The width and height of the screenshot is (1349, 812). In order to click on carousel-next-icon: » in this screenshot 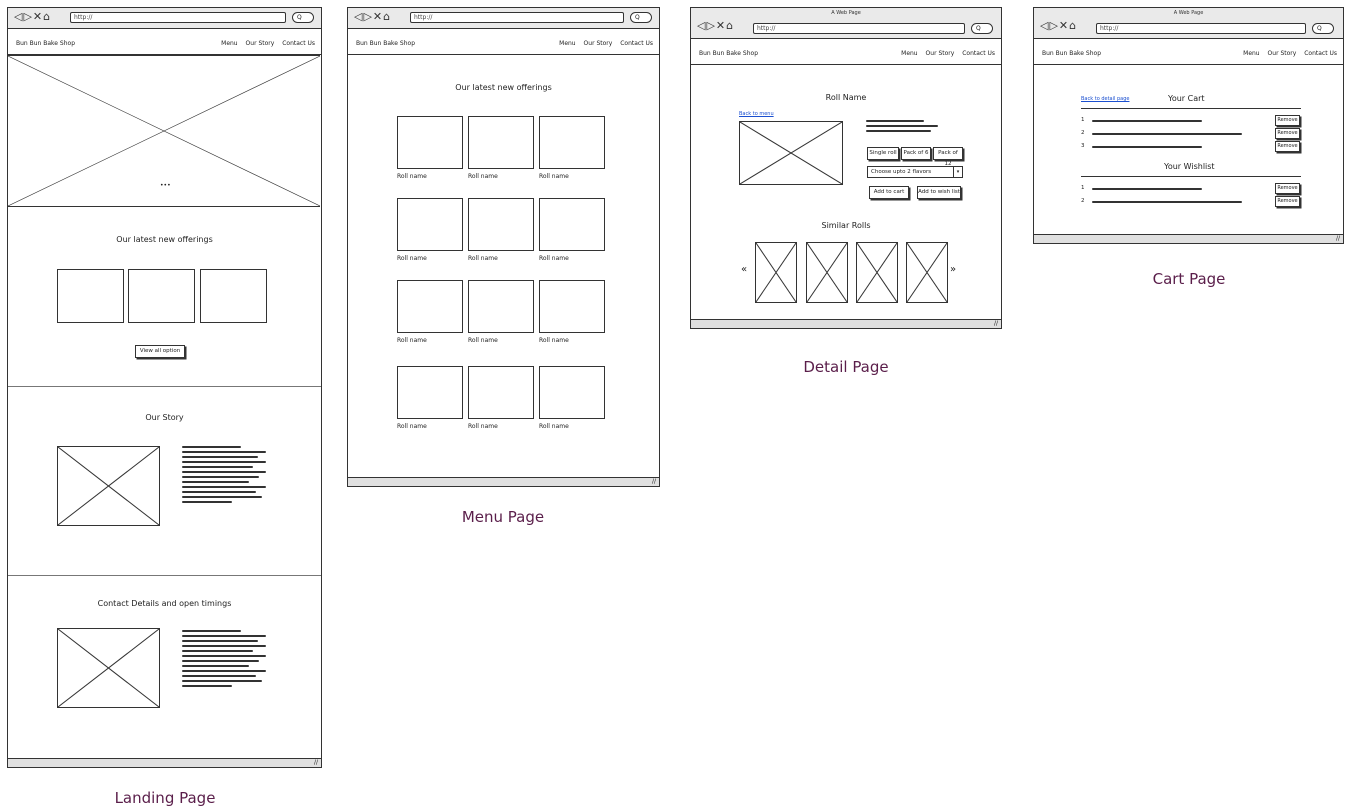, I will do `click(953, 269)`.